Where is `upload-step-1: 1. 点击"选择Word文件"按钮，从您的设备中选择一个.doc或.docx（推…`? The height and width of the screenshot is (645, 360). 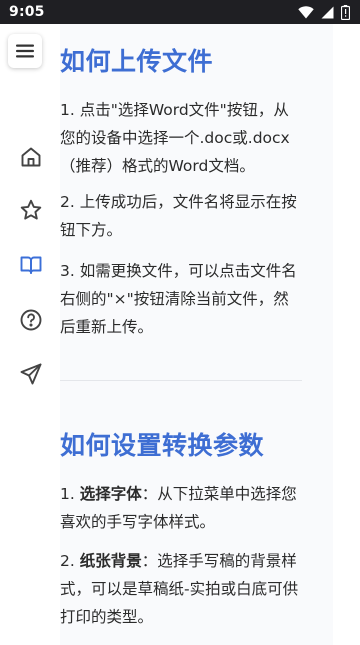
upload-step-1: 1. 点击"选择Word文件"按钮，从您的设备中选择一个.doc或.docx（推… is located at coordinates (175, 138).